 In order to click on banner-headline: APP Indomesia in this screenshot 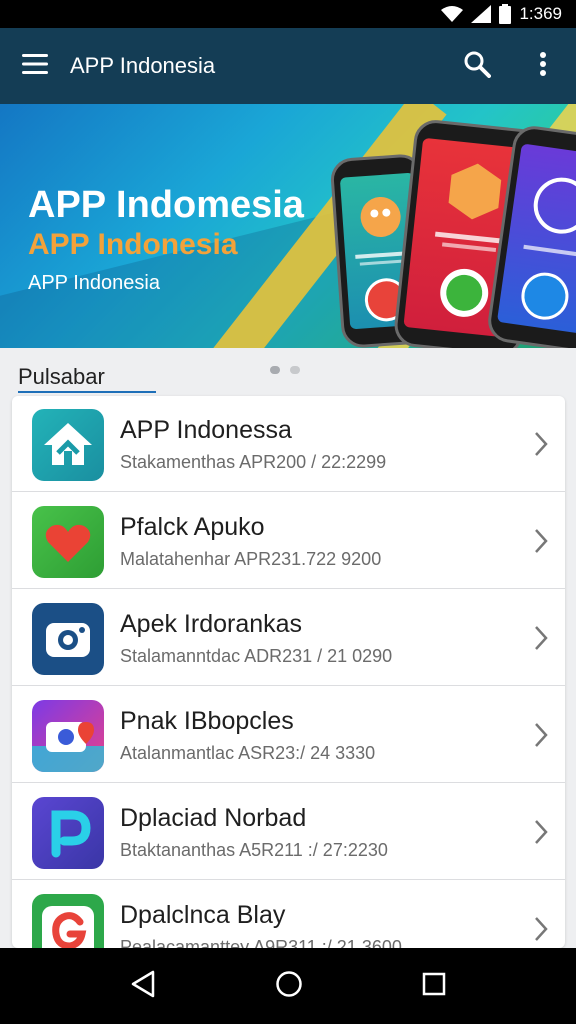, I will do `click(166, 205)`.